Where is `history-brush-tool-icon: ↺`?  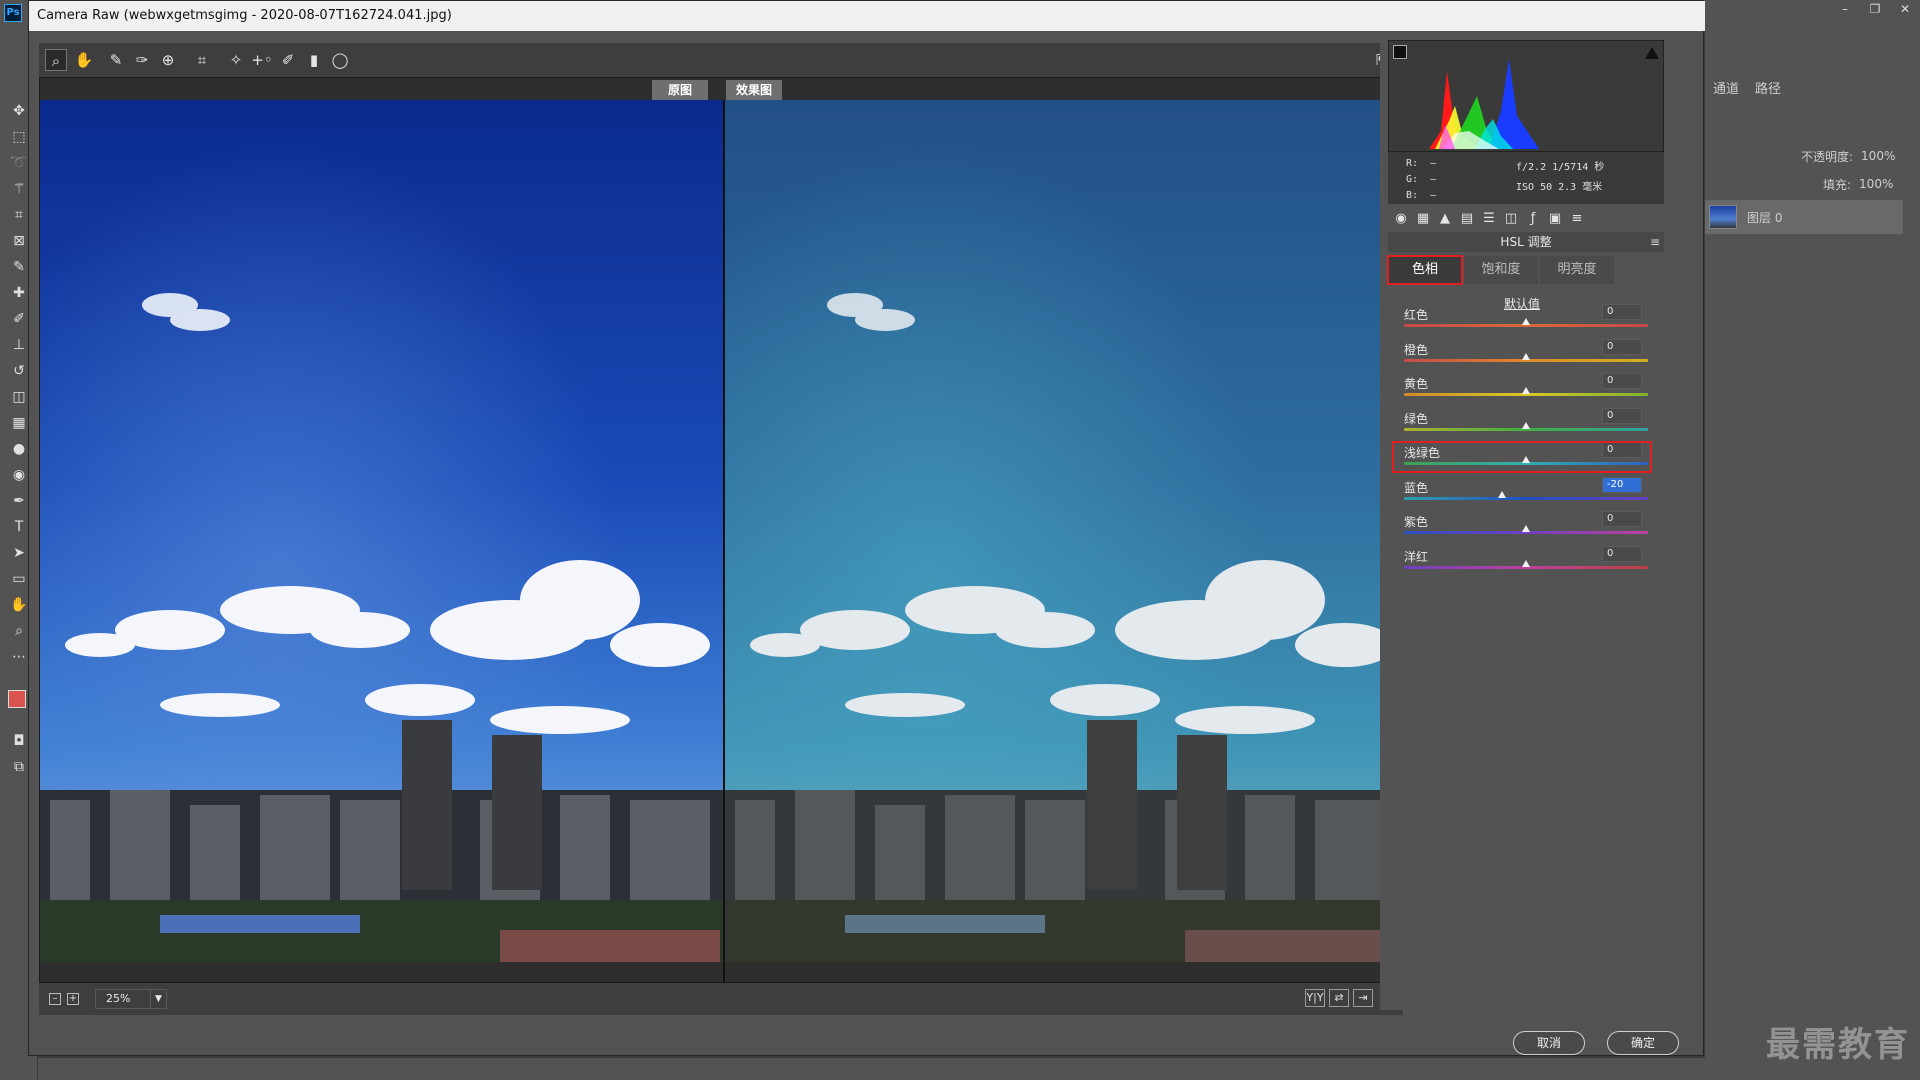
history-brush-tool-icon: ↺ is located at coordinates (19, 371).